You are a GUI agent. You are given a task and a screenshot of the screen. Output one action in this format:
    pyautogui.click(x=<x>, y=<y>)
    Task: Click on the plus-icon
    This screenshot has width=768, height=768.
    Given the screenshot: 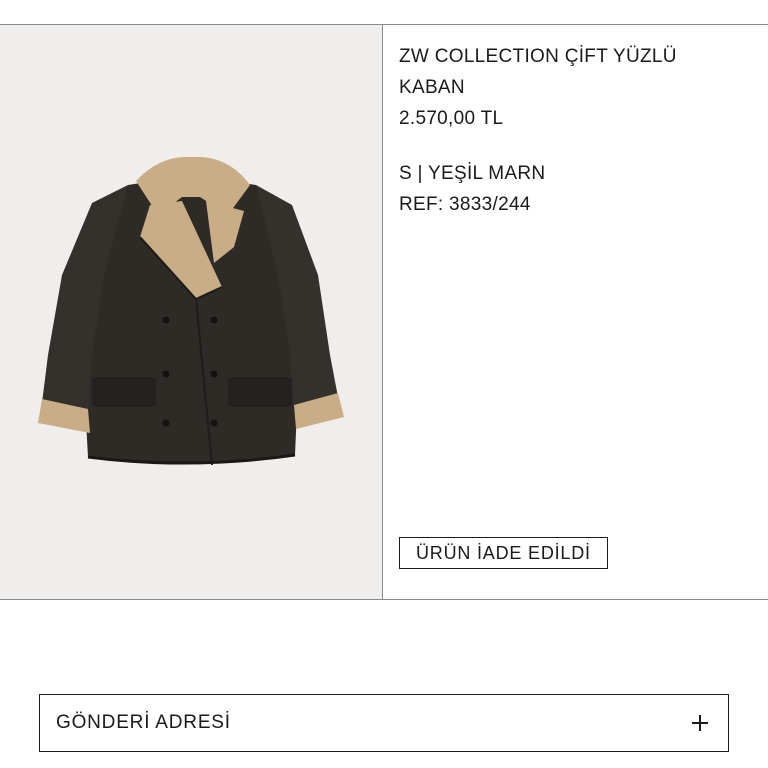 What is the action you would take?
    pyautogui.click(x=700, y=723)
    